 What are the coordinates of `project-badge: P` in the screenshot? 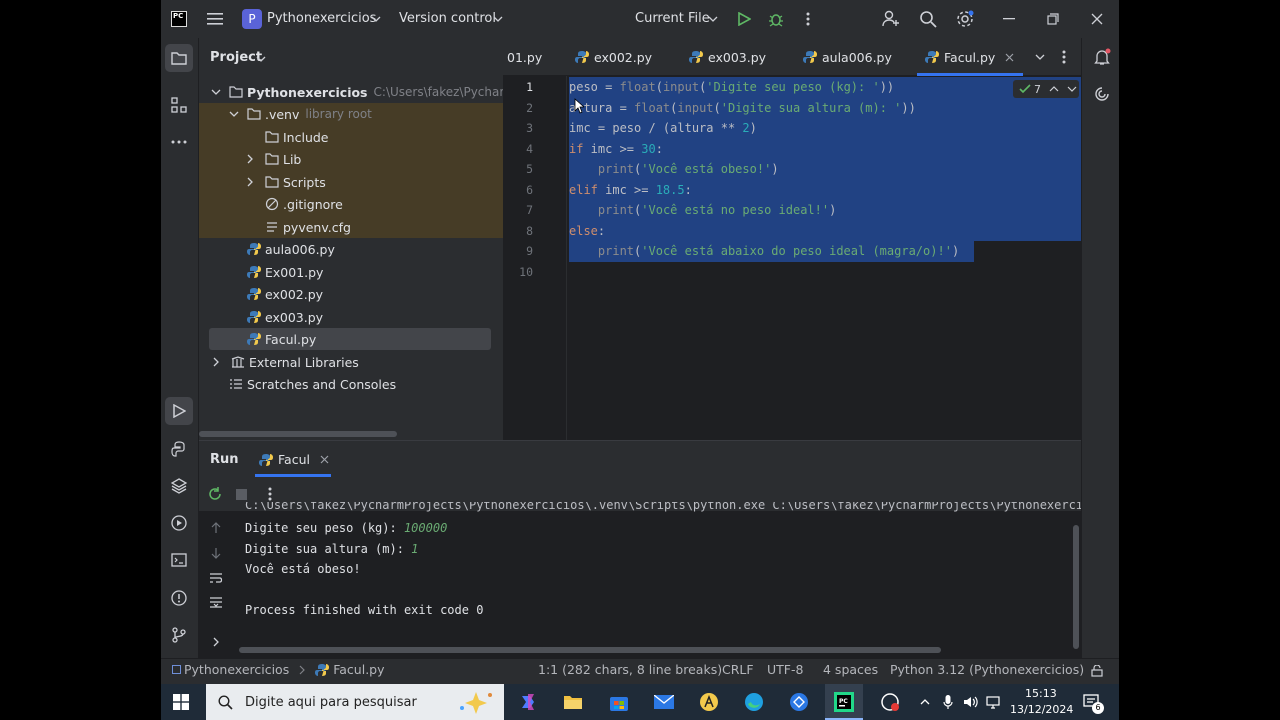 It's located at (252, 19).